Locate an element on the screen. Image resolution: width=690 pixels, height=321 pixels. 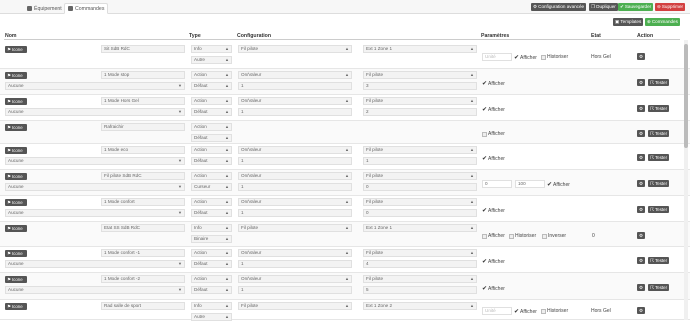
subtype-select: Curseur ▲ is located at coordinates (211, 187).